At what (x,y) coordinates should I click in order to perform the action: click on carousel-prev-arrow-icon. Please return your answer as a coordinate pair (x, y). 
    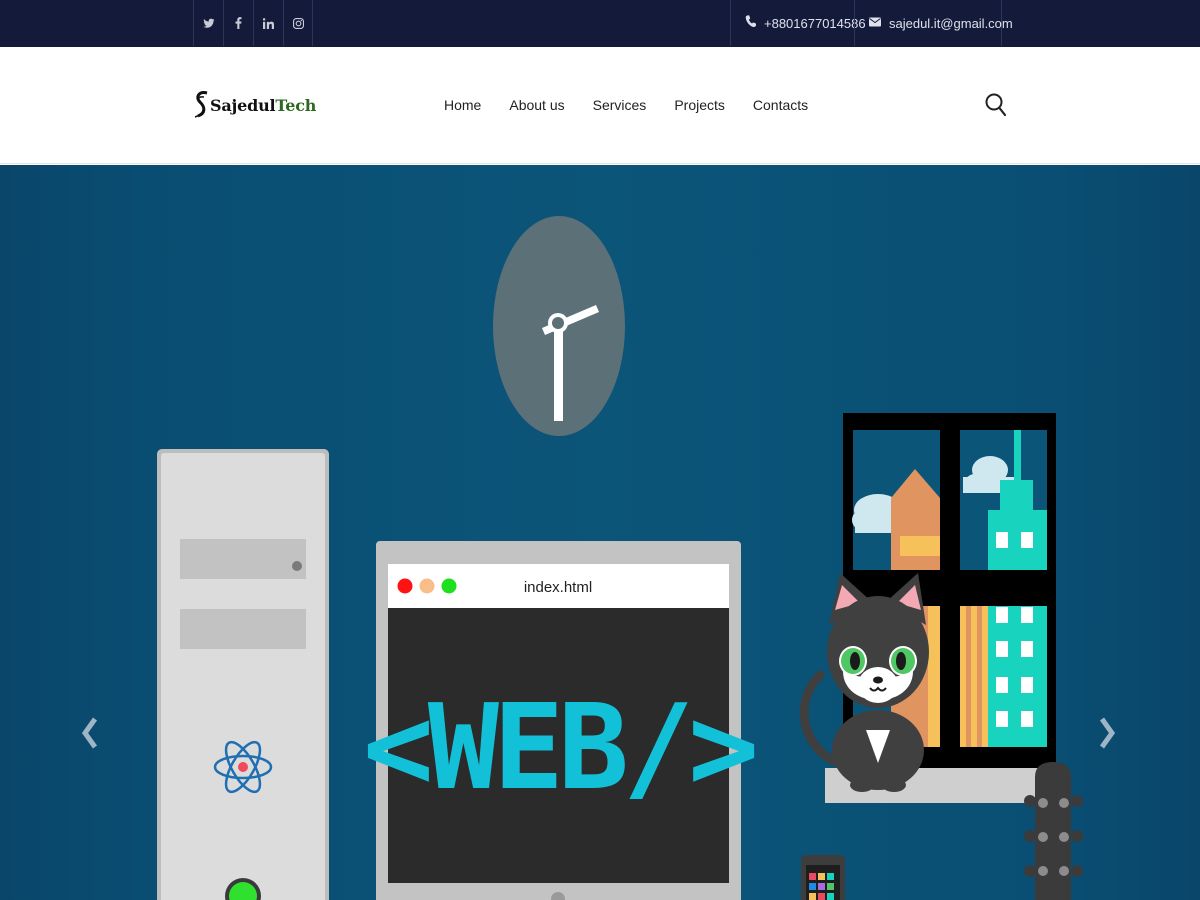
    Looking at the image, I should click on (91, 733).